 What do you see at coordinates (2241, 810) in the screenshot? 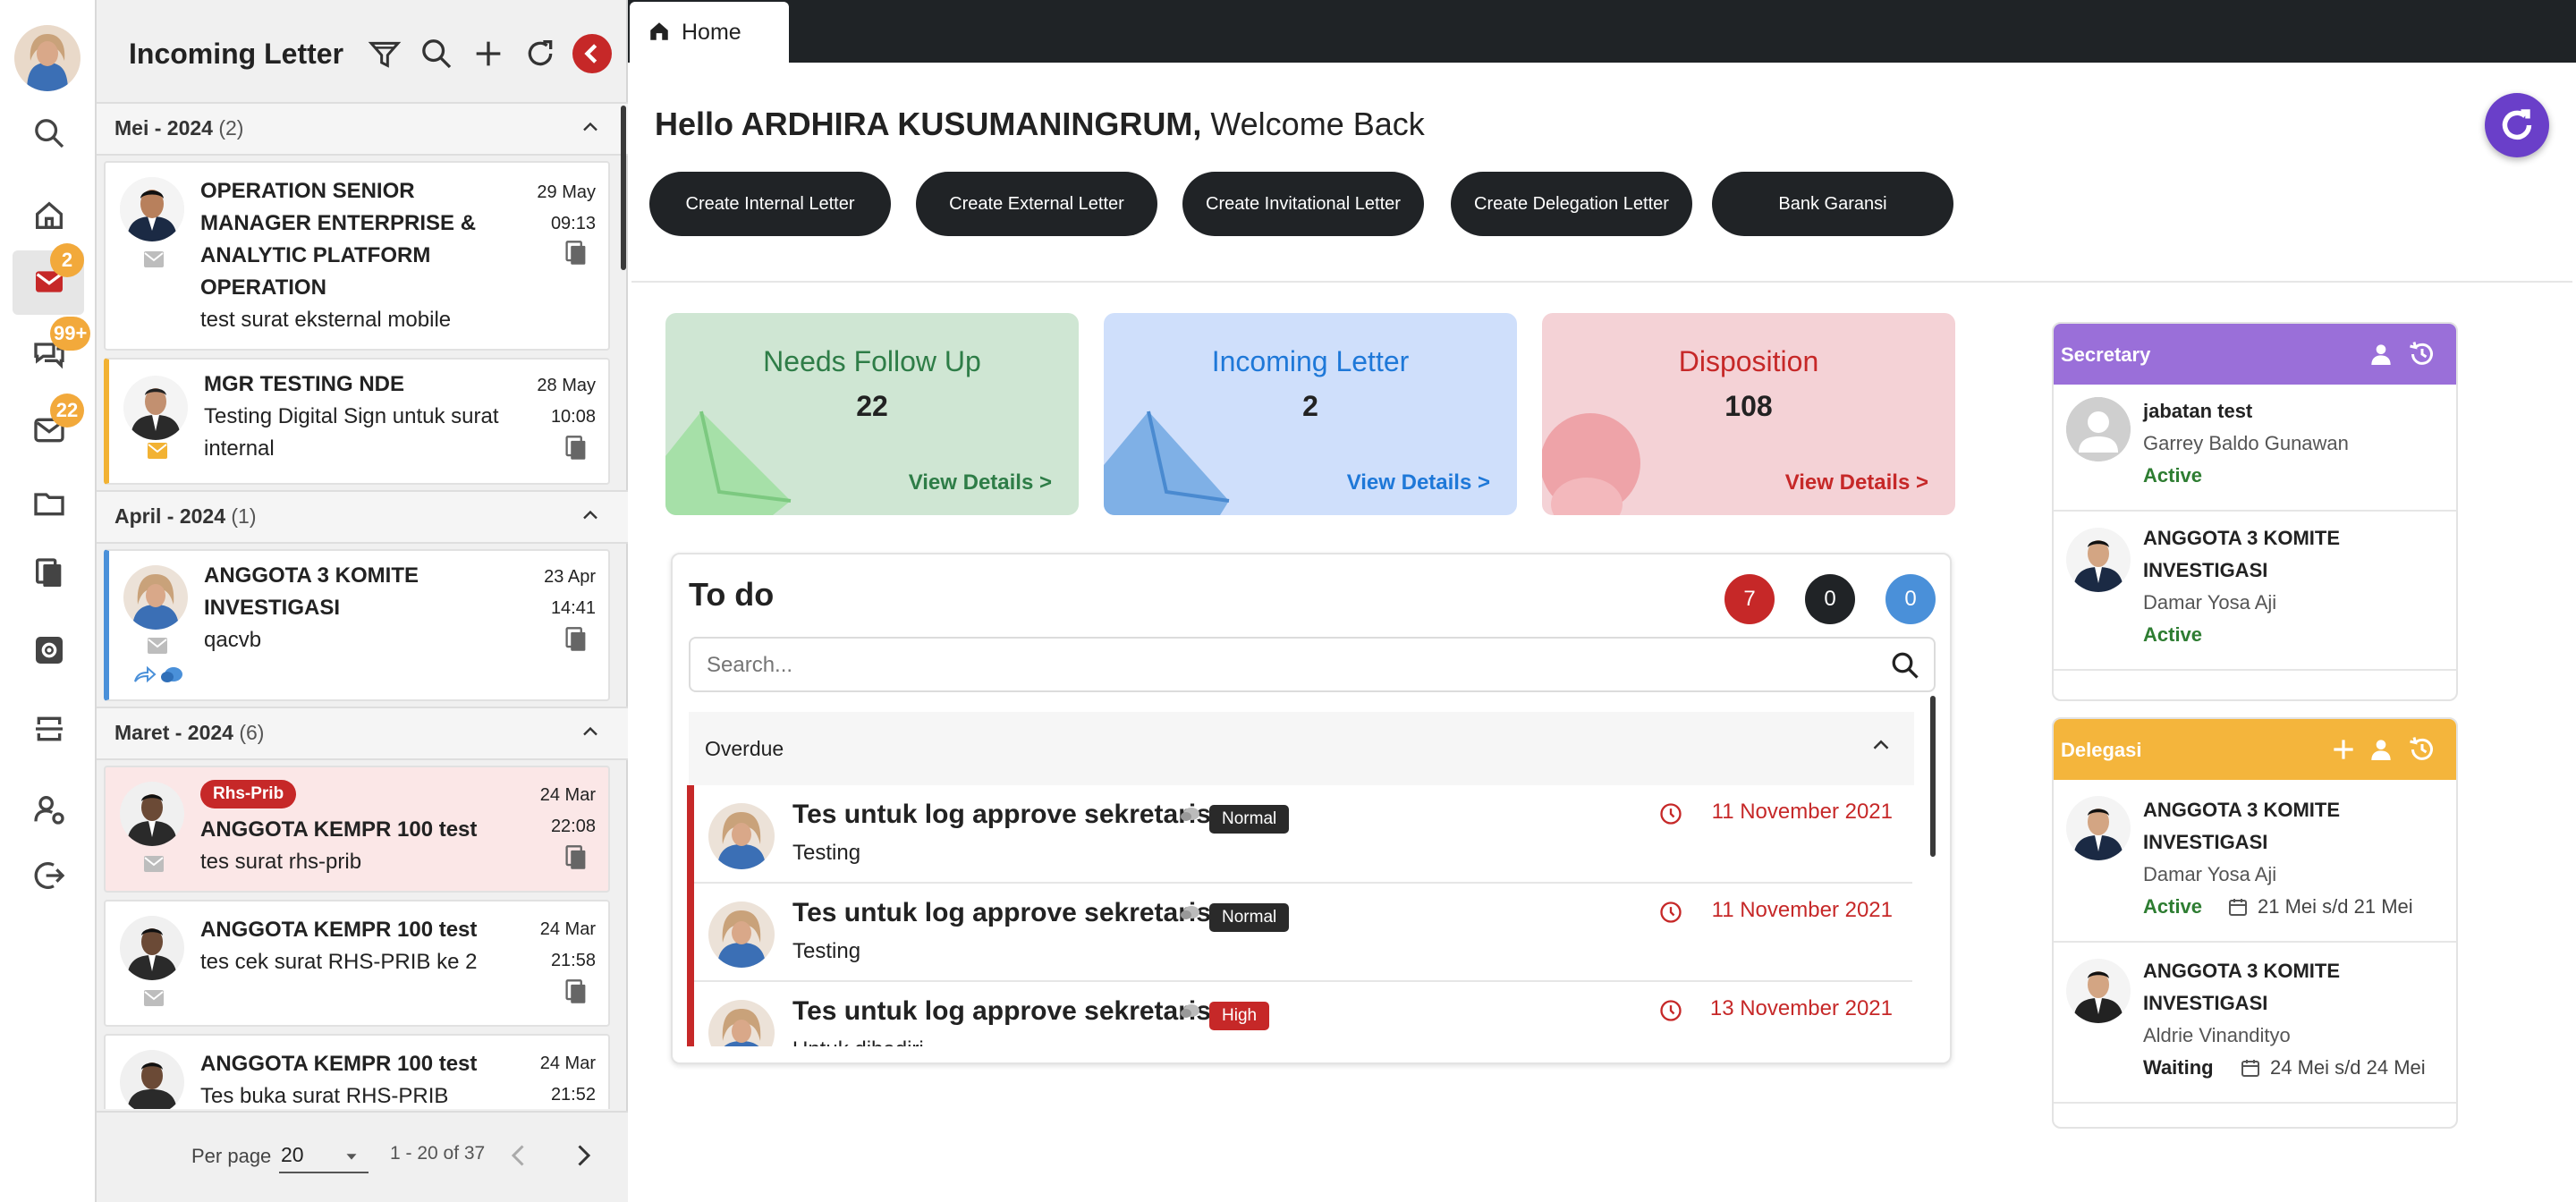
I see `delegasi-position-line: ANGGOTA 3 KOMITE` at bounding box center [2241, 810].